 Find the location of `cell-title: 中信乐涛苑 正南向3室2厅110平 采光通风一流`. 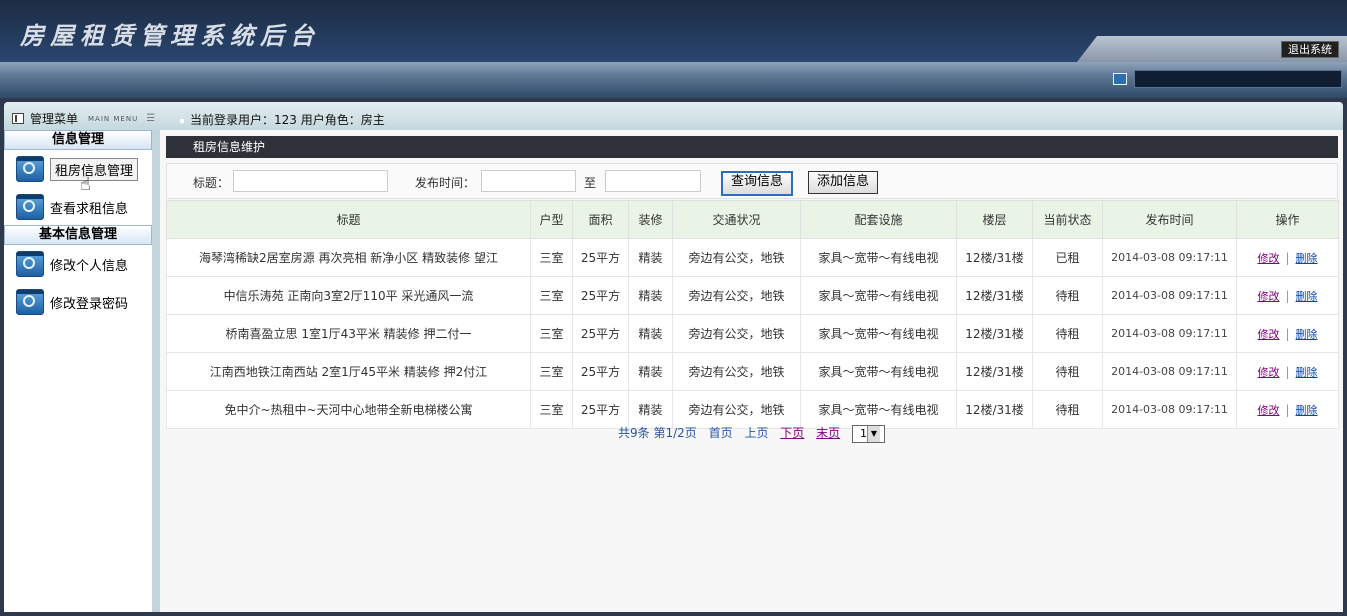

cell-title: 中信乐涛苑 正南向3室2厅110平 采光通风一流 is located at coordinates (348, 295).